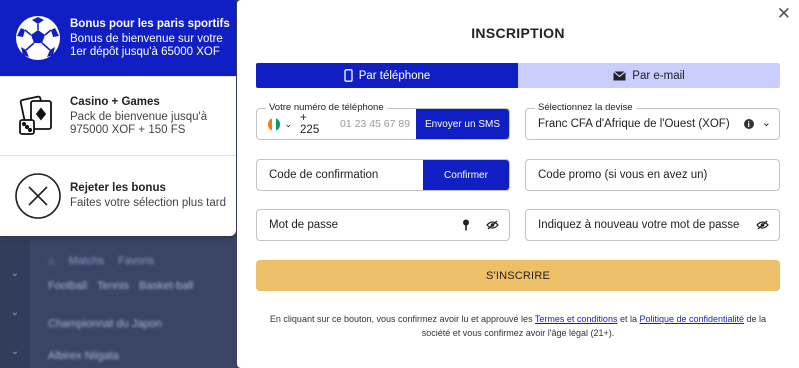  What do you see at coordinates (310, 124) in the screenshot?
I see `phone-prefix: + 225` at bounding box center [310, 124].